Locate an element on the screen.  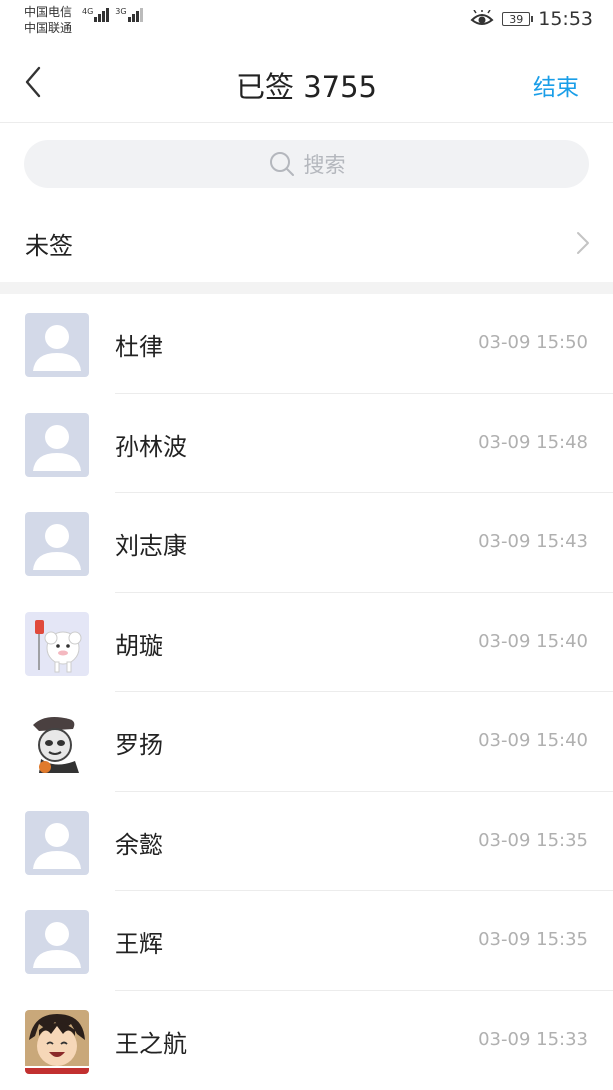
panda-meme-avatar-icon is located at coordinates (57, 743).